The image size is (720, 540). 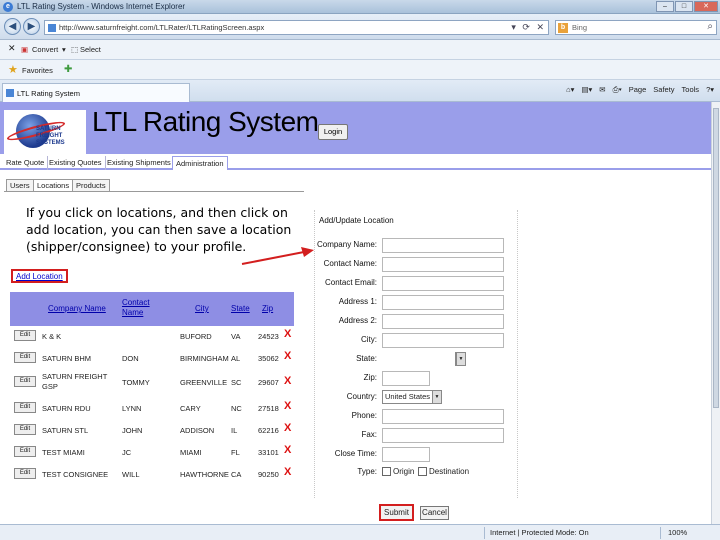 What do you see at coordinates (240, 309) in the screenshot?
I see `header-state: State` at bounding box center [240, 309].